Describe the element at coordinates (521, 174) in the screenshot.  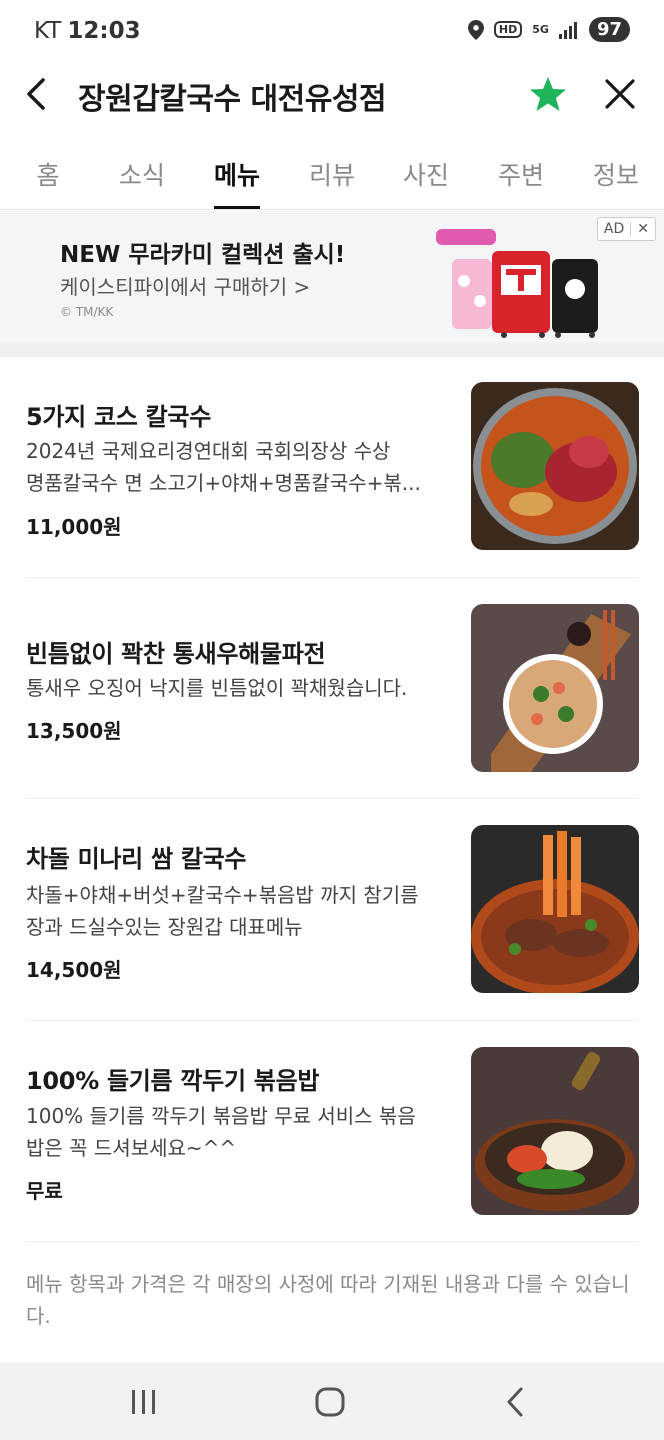
I see `tab-nearby: 주변` at that location.